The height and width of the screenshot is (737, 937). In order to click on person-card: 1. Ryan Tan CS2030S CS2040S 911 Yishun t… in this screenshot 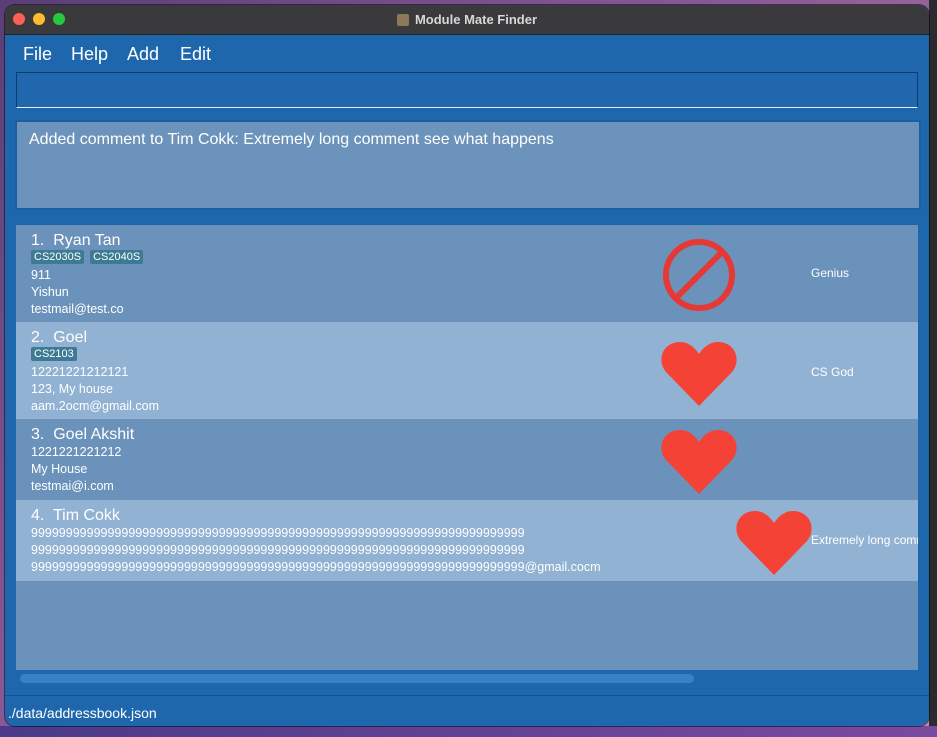, I will do `click(467, 273)`.